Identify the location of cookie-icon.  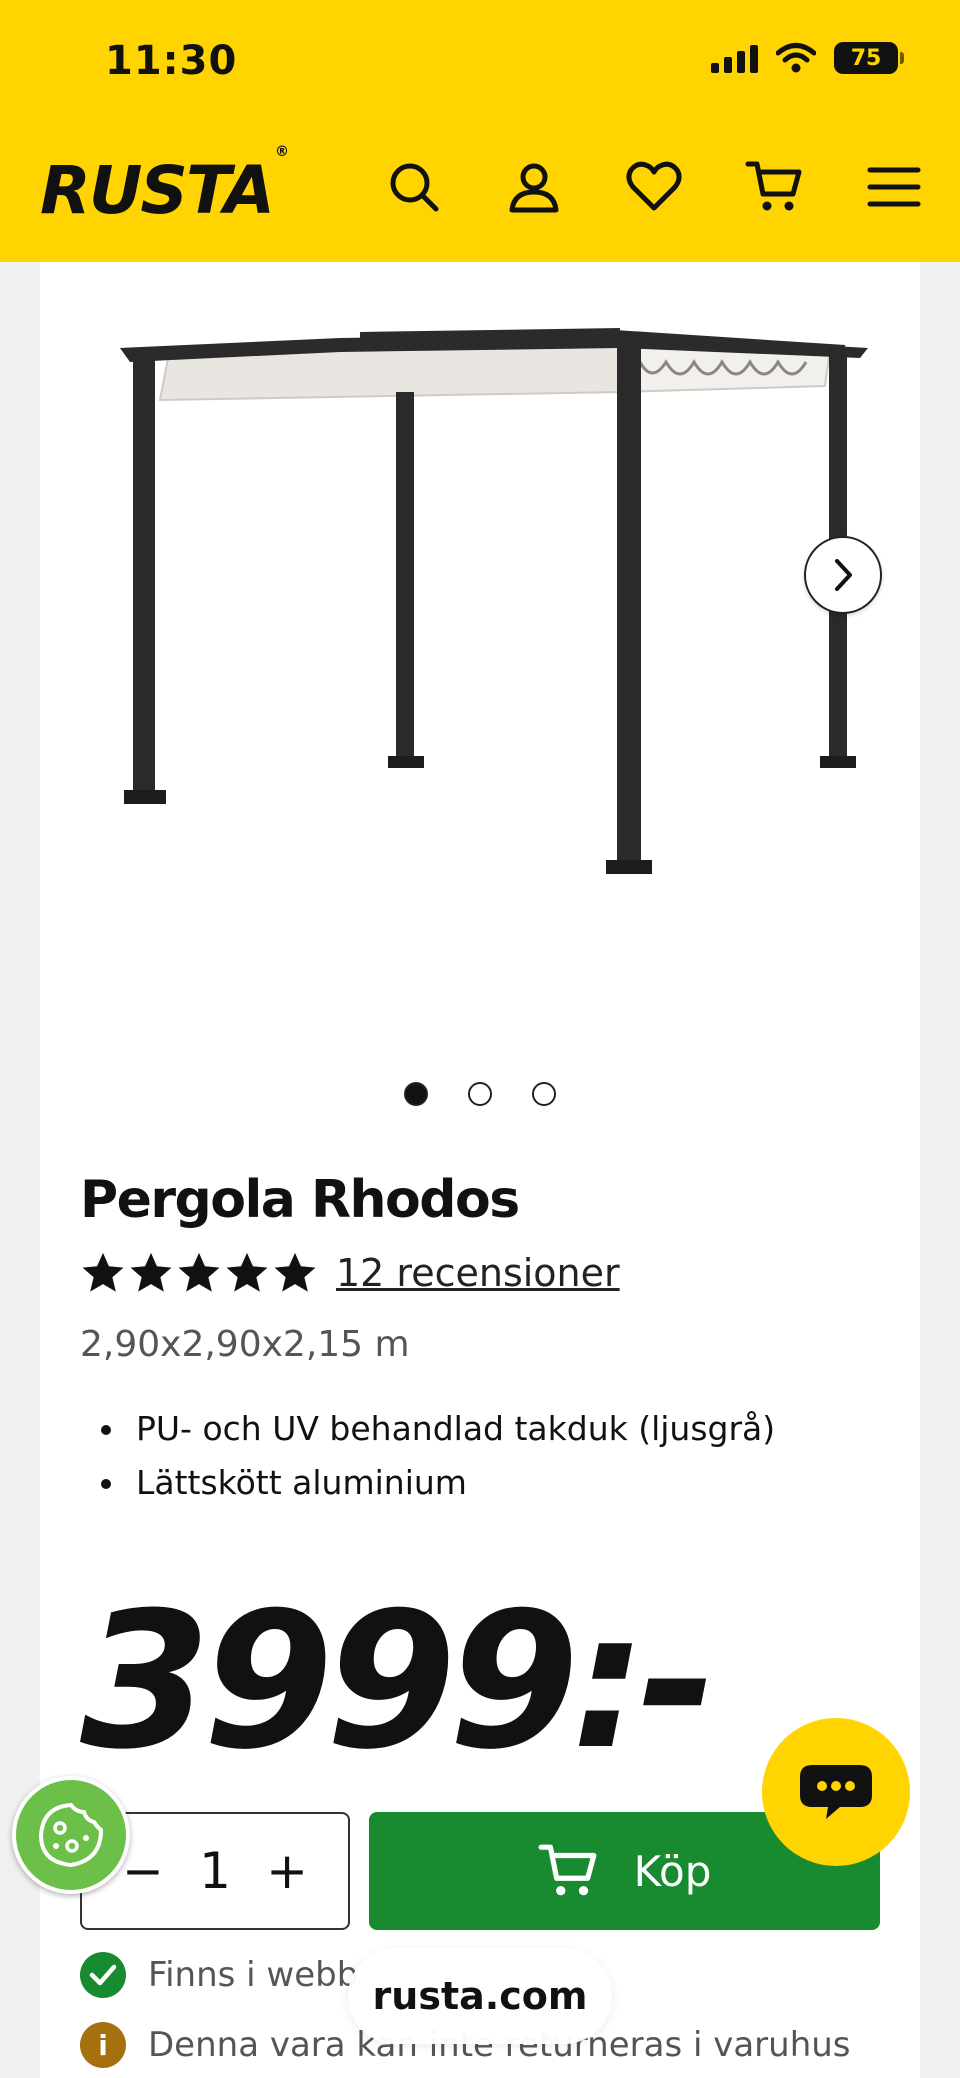
(71, 1835).